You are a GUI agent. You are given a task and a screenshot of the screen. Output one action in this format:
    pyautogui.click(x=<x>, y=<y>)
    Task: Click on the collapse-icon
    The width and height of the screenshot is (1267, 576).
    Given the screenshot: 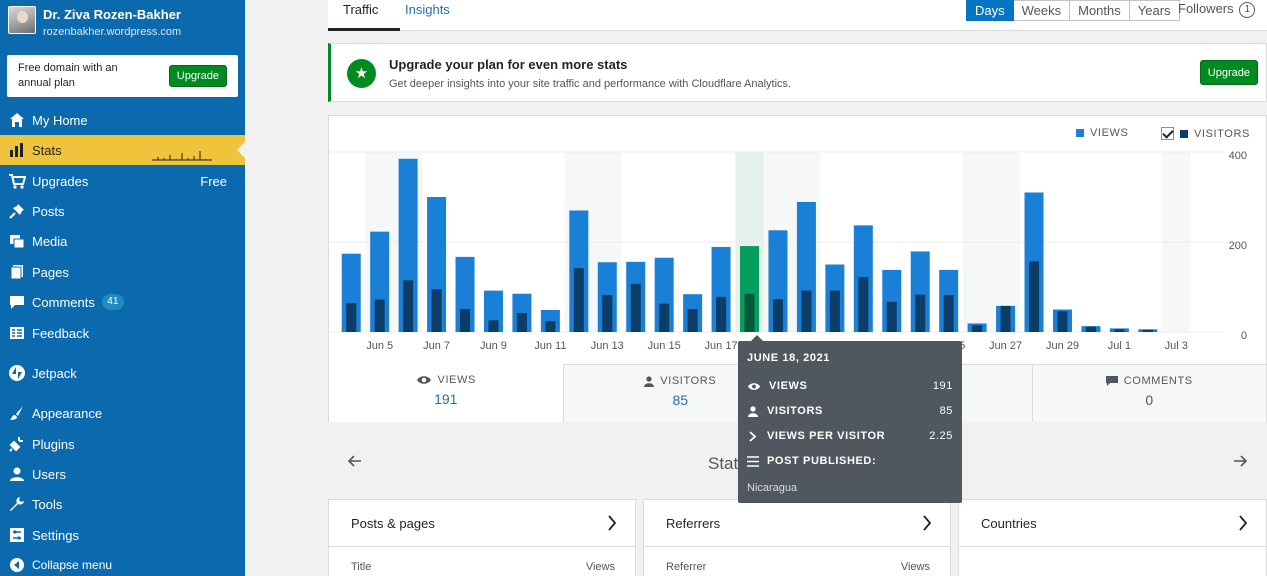 What is the action you would take?
    pyautogui.click(x=17, y=565)
    